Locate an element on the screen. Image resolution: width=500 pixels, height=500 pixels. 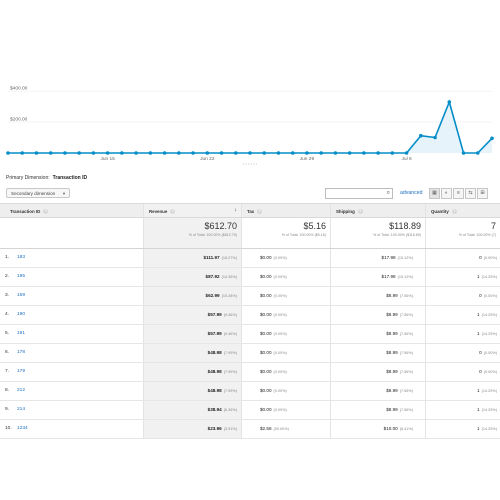
row-index: 9. is located at coordinates (7, 409).